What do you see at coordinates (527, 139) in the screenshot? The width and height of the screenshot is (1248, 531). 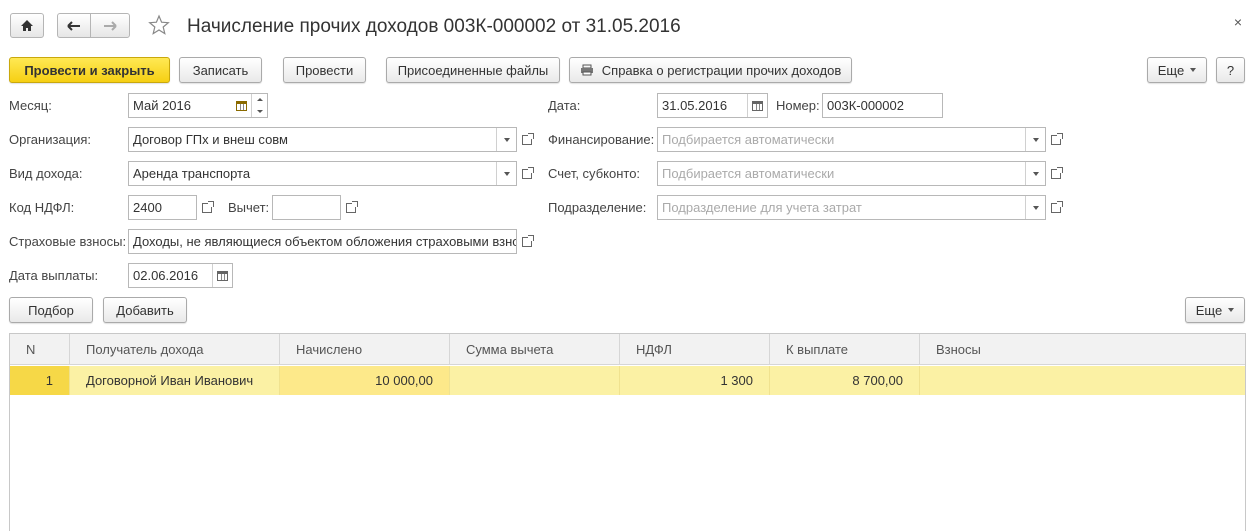 I see `organization-open-icon` at bounding box center [527, 139].